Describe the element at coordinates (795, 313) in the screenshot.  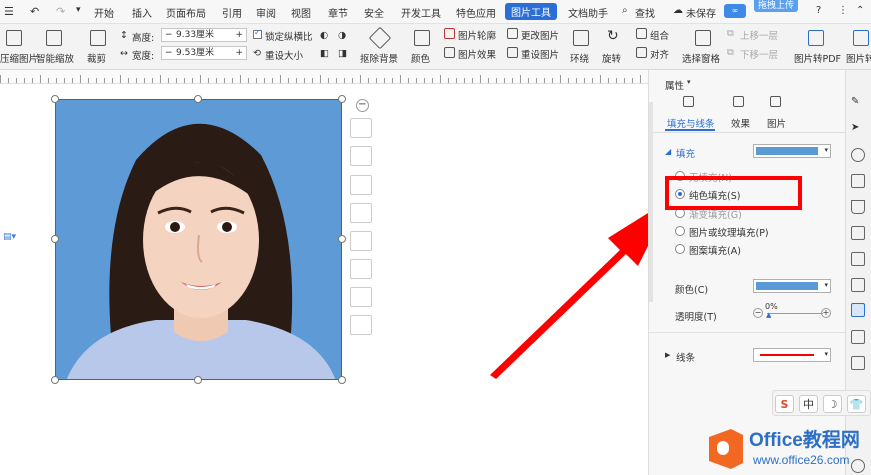
I see `transparency-slider` at that location.